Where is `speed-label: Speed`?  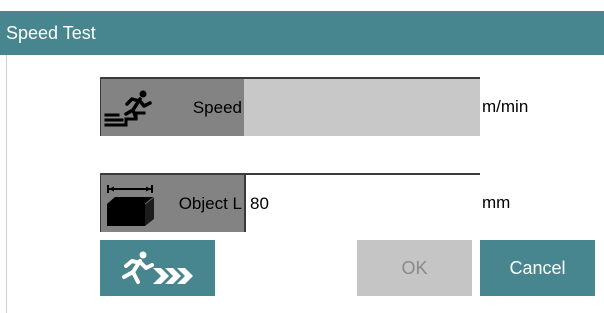
speed-label: Speed is located at coordinates (217, 107).